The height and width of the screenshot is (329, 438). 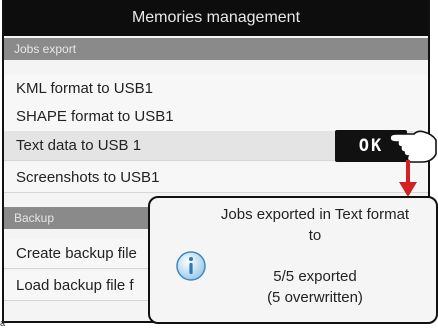 What do you see at coordinates (216, 49) in the screenshot?
I see `section-header-jobs-export: Jobs export` at bounding box center [216, 49].